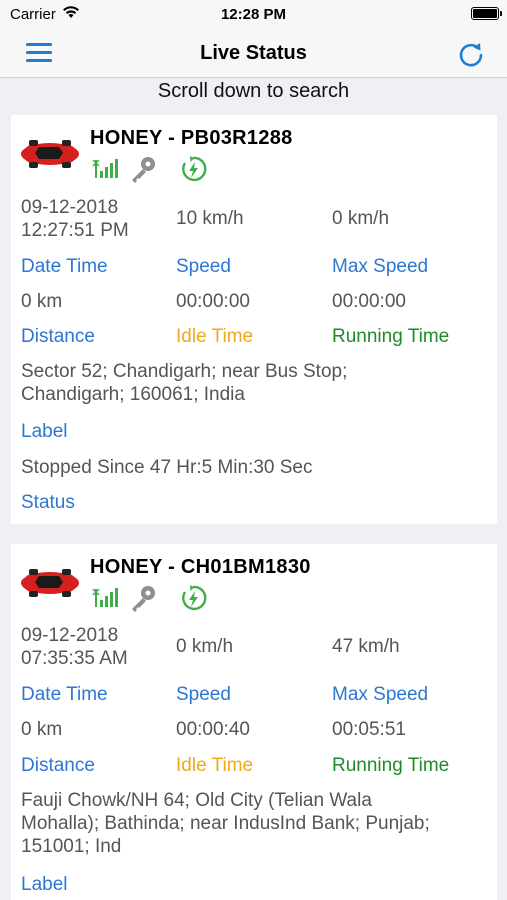  Describe the element at coordinates (133, 394) in the screenshot. I see `address-line: Chandigarh; 160061; India` at that location.